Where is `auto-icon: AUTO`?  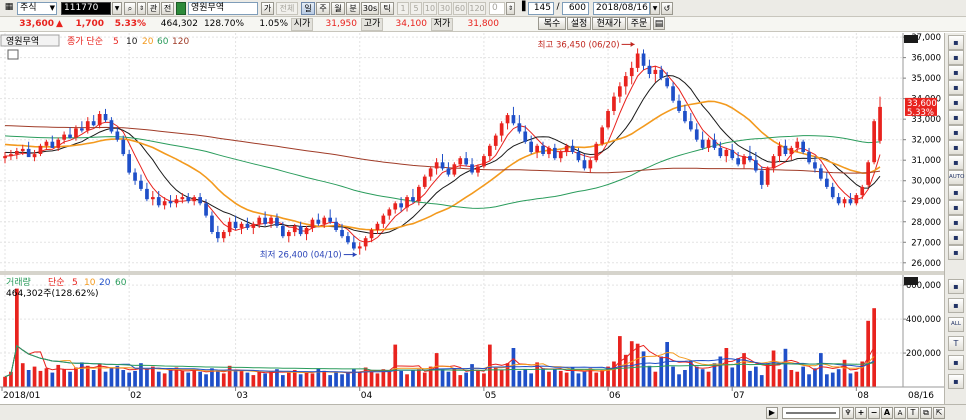
auto-icon: AUTO is located at coordinates (956, 177).